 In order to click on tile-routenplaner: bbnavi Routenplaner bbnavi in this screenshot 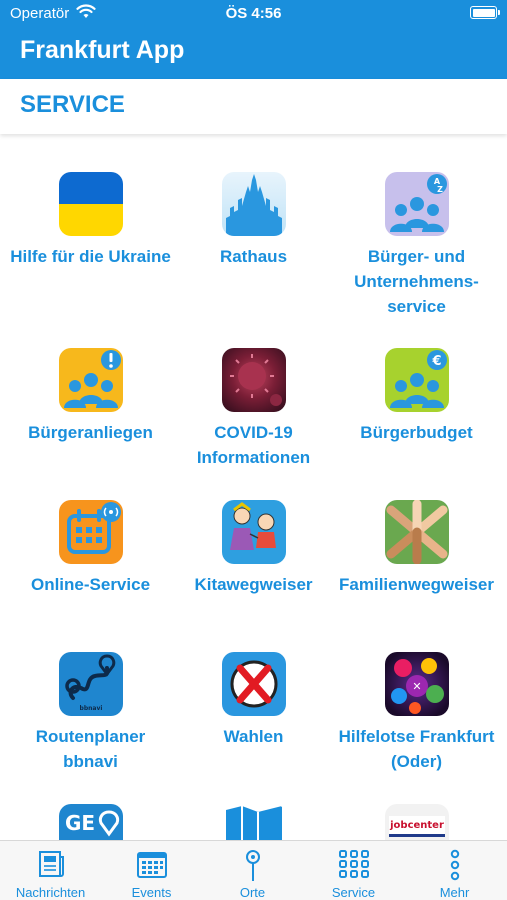, I will do `click(90, 713)`.